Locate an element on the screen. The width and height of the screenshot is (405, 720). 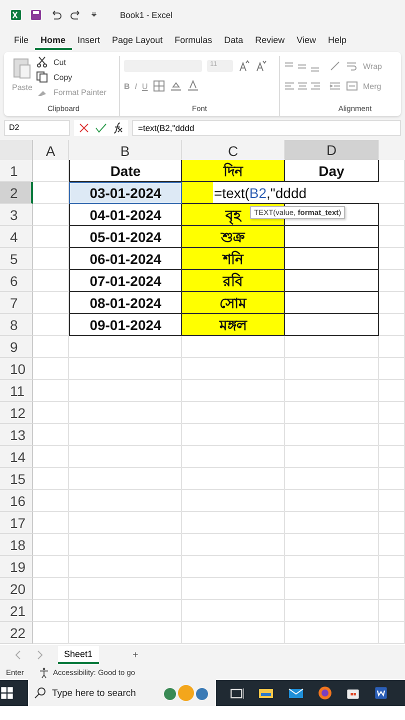
table-cell: মঙ্গল is located at coordinates (233, 325).